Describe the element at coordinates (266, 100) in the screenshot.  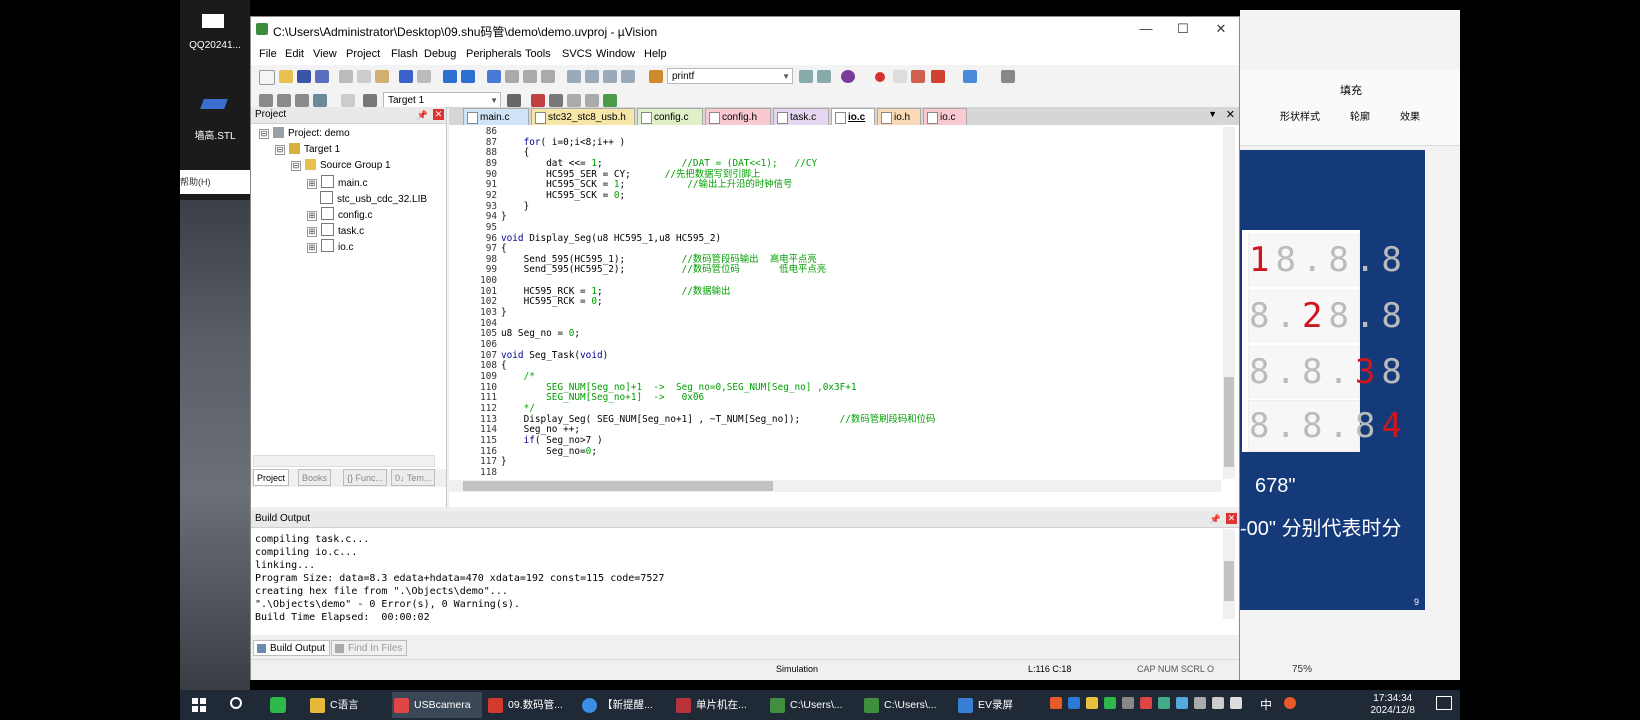
I see `translate-icon` at that location.